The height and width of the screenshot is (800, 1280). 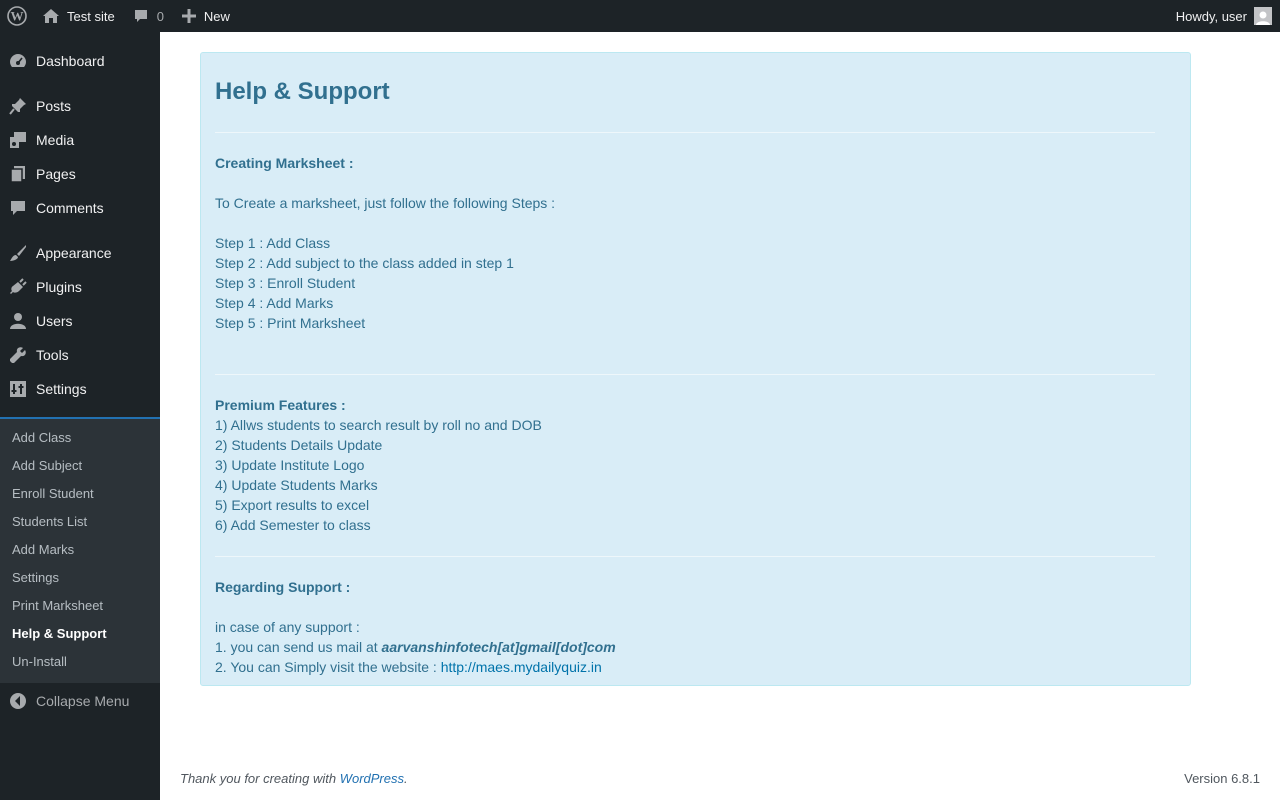 What do you see at coordinates (284, 163) in the screenshot?
I see `creating-heading: Creating Marksheet :` at bounding box center [284, 163].